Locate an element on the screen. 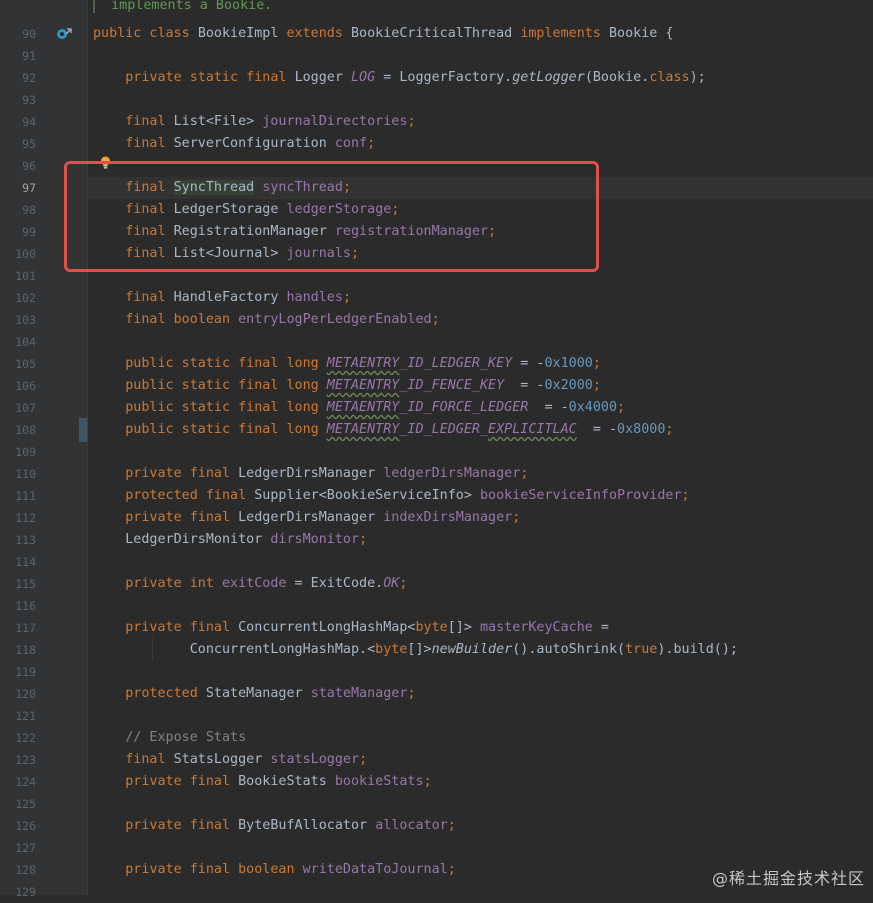  line-number: 114 is located at coordinates (18, 562).